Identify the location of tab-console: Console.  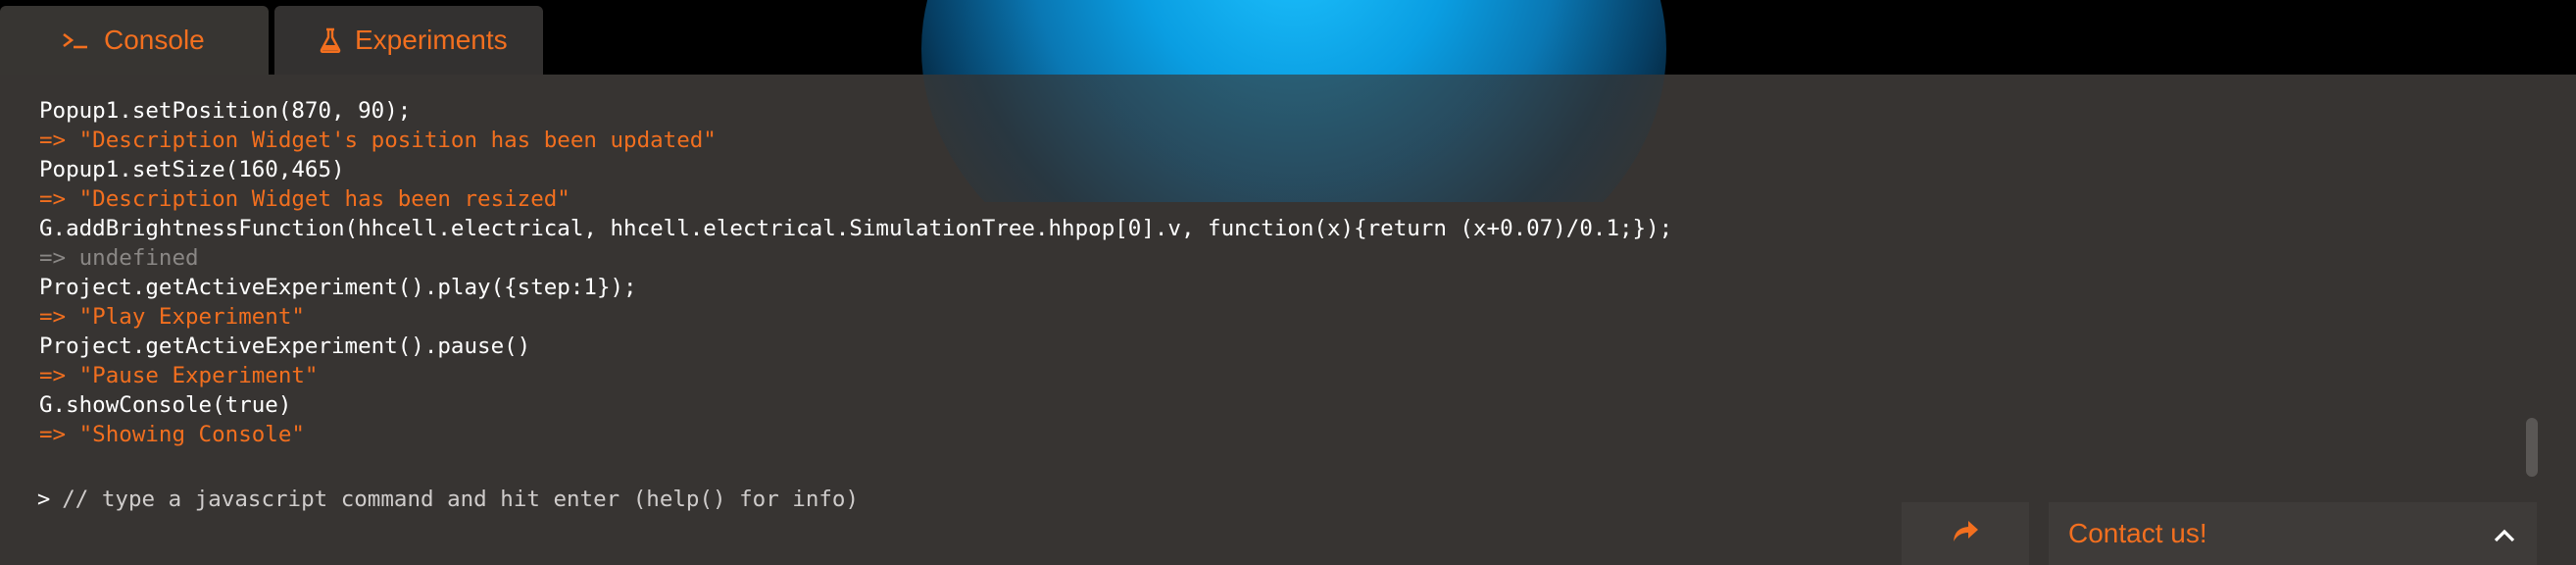
(134, 40).